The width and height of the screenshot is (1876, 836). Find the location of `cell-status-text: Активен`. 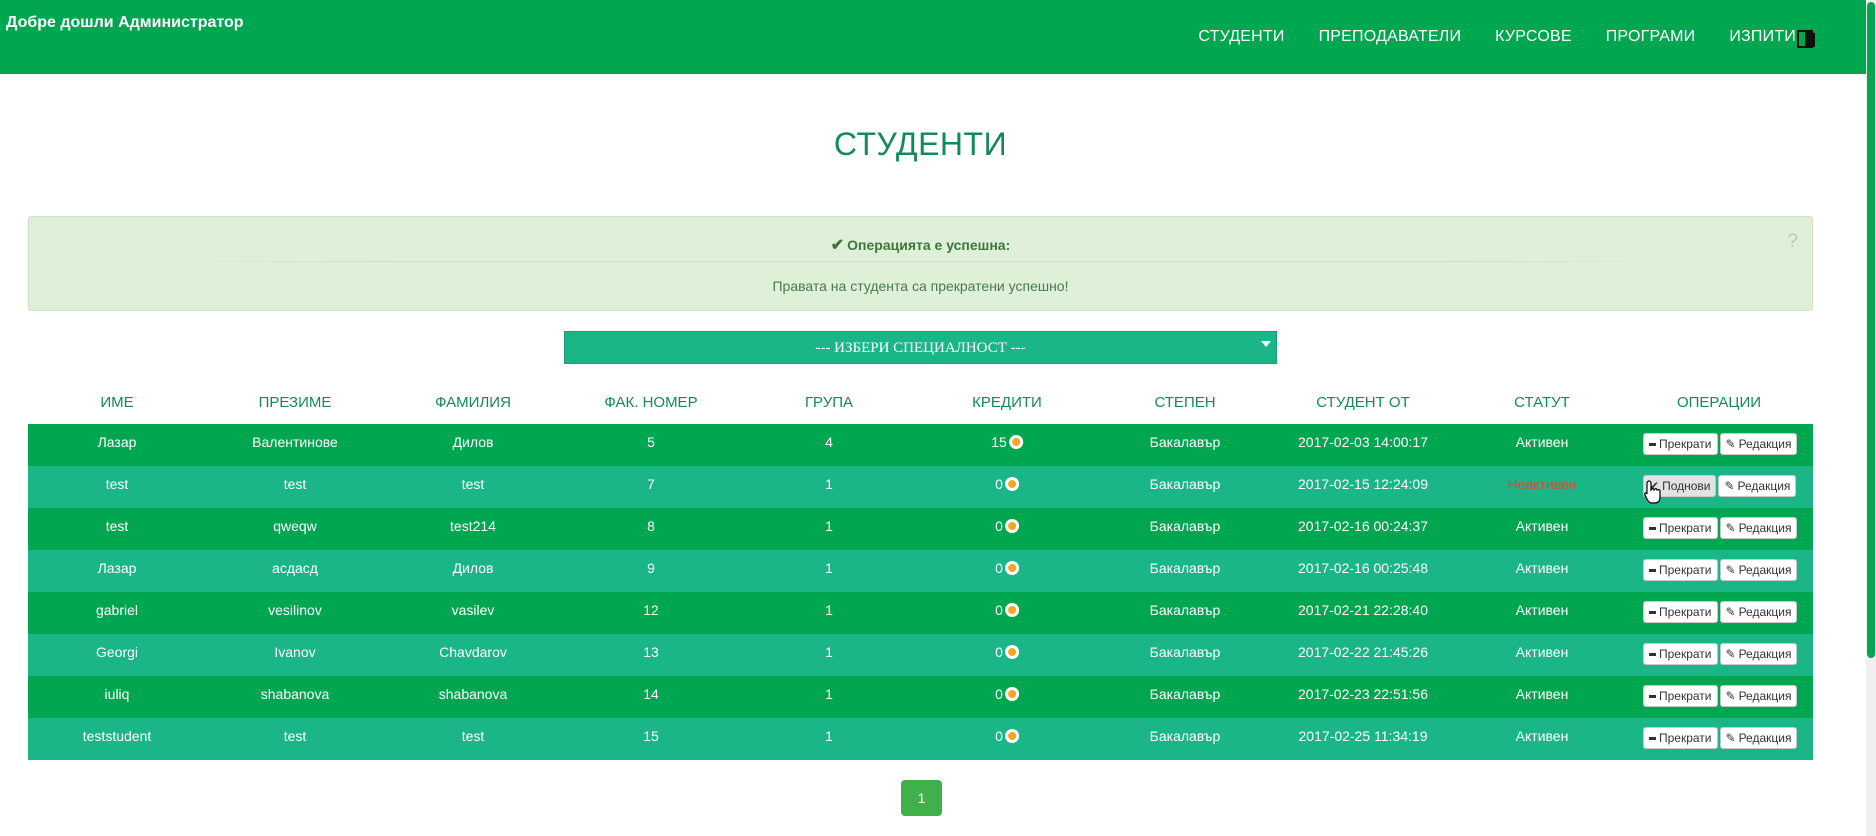

cell-status-text: Активен is located at coordinates (1542, 568).